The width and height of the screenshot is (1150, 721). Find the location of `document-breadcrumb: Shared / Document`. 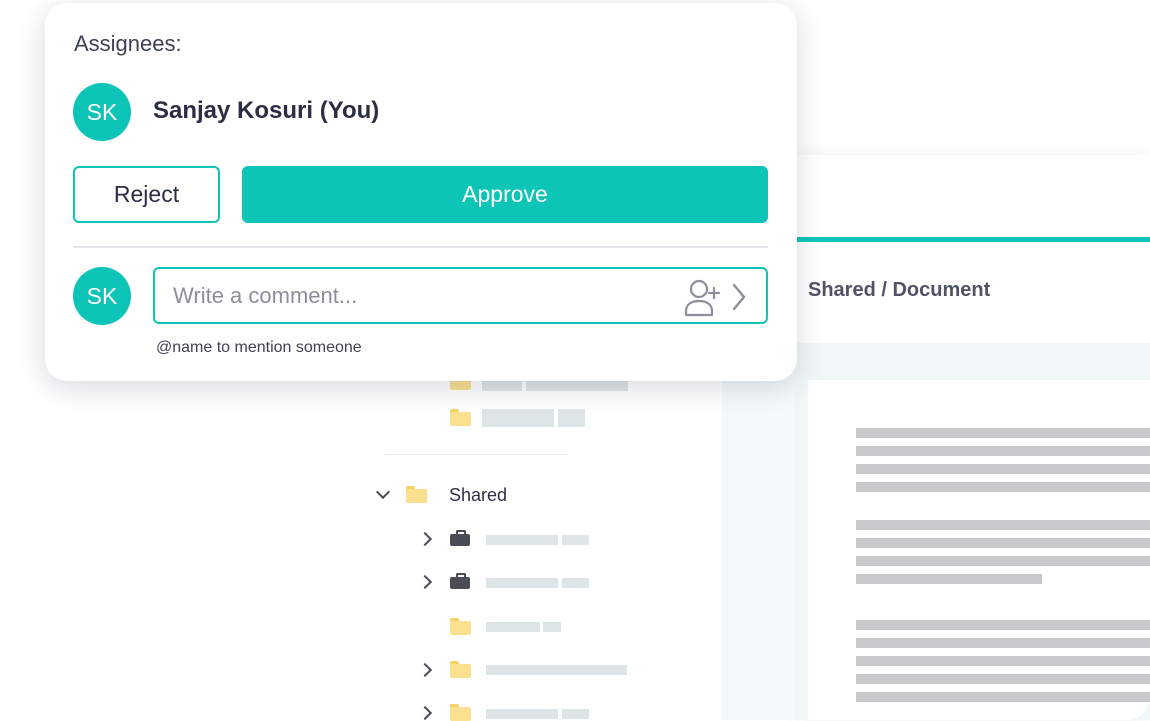

document-breadcrumb: Shared / Document is located at coordinates (899, 290).